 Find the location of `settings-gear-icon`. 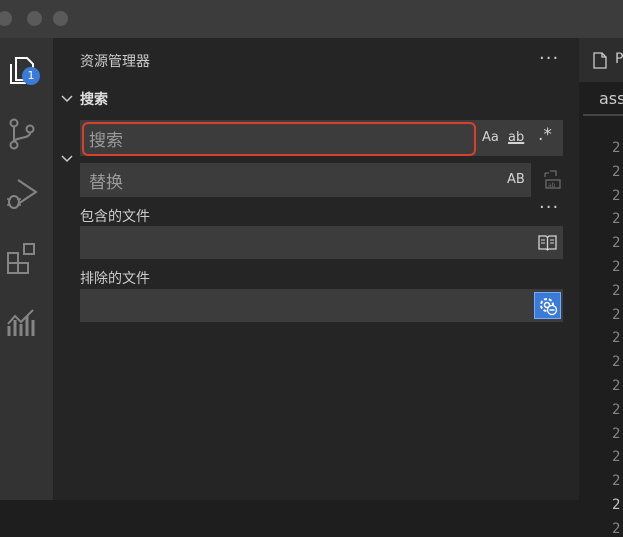

settings-gear-icon is located at coordinates (549, 307).